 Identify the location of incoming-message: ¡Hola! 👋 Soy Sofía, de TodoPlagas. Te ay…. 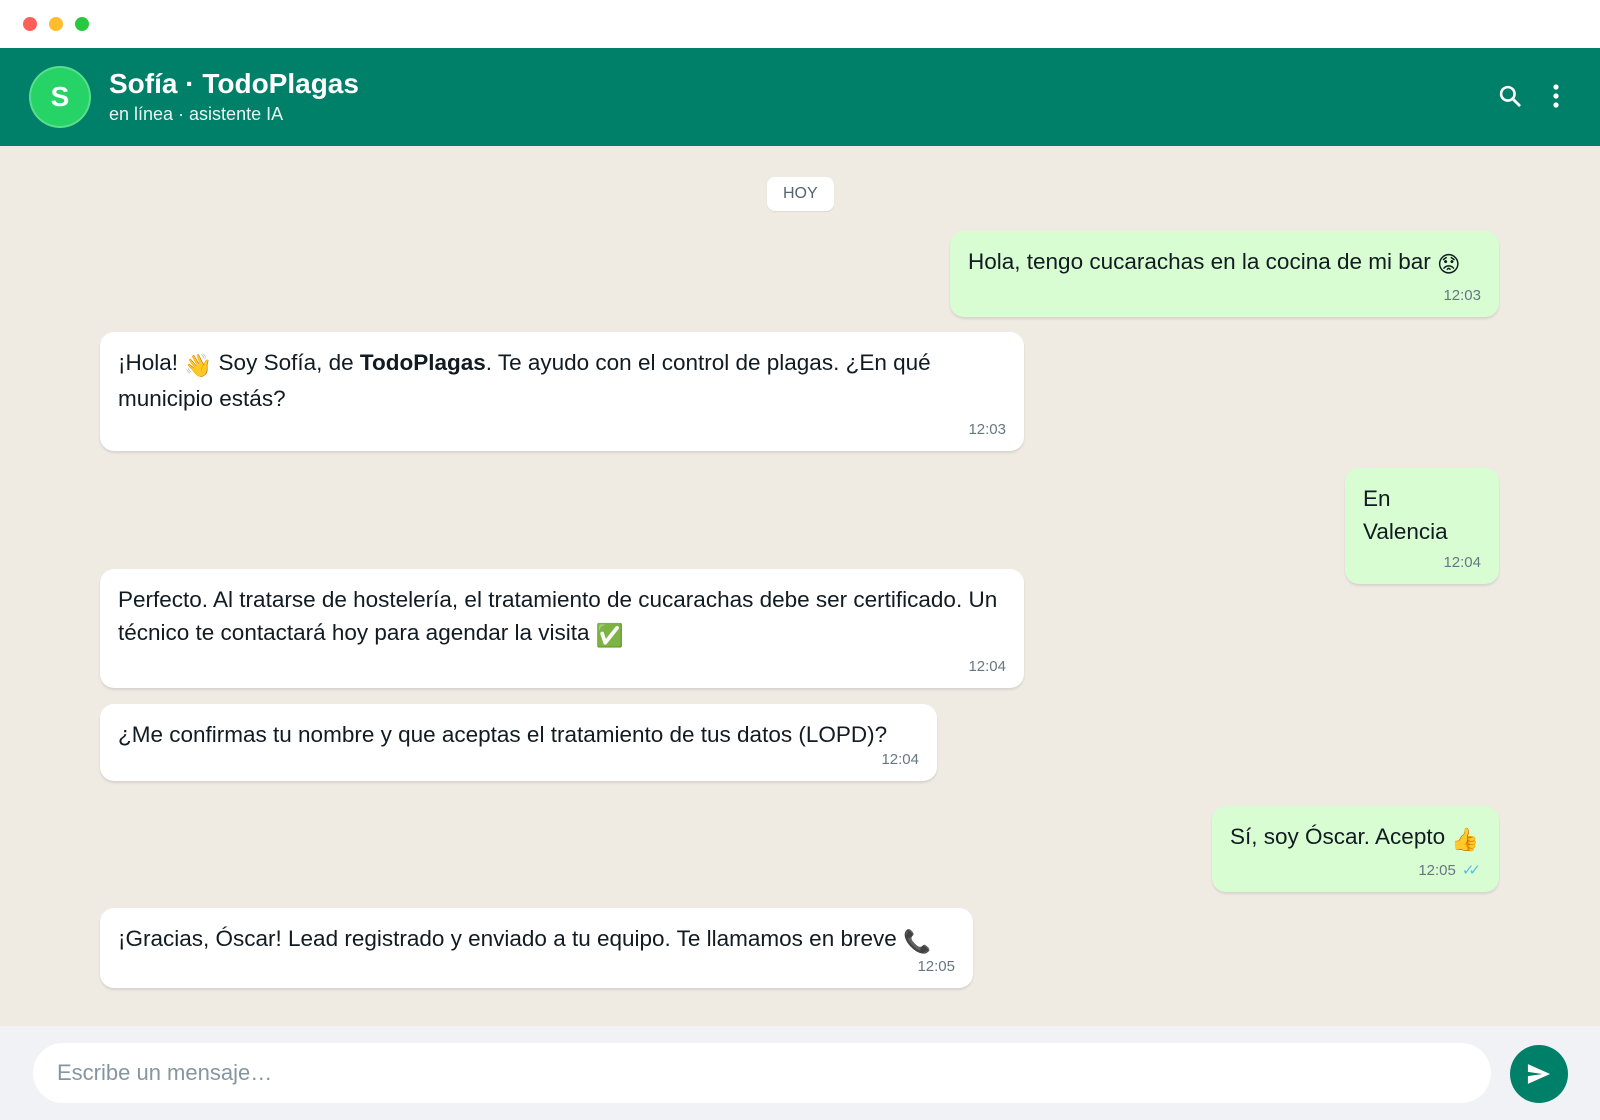
(562, 391).